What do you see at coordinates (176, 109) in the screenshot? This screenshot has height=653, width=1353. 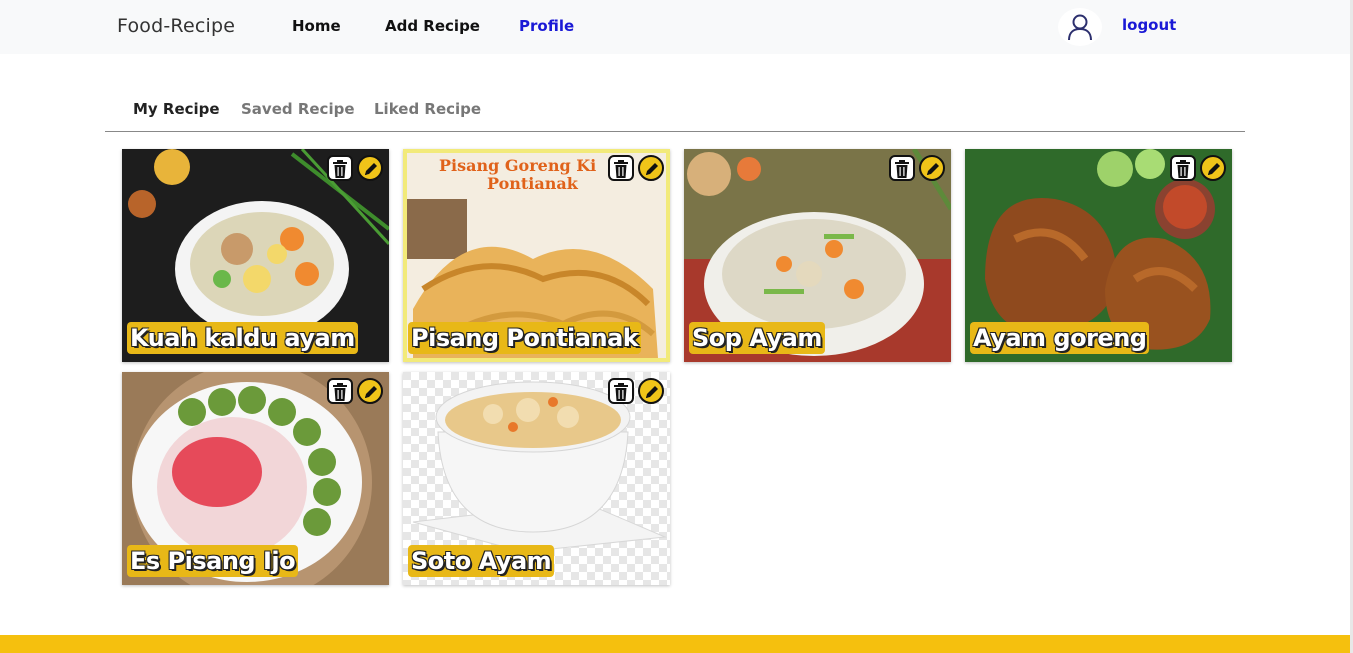 I see `tab-my-recipe: My Recipe` at bounding box center [176, 109].